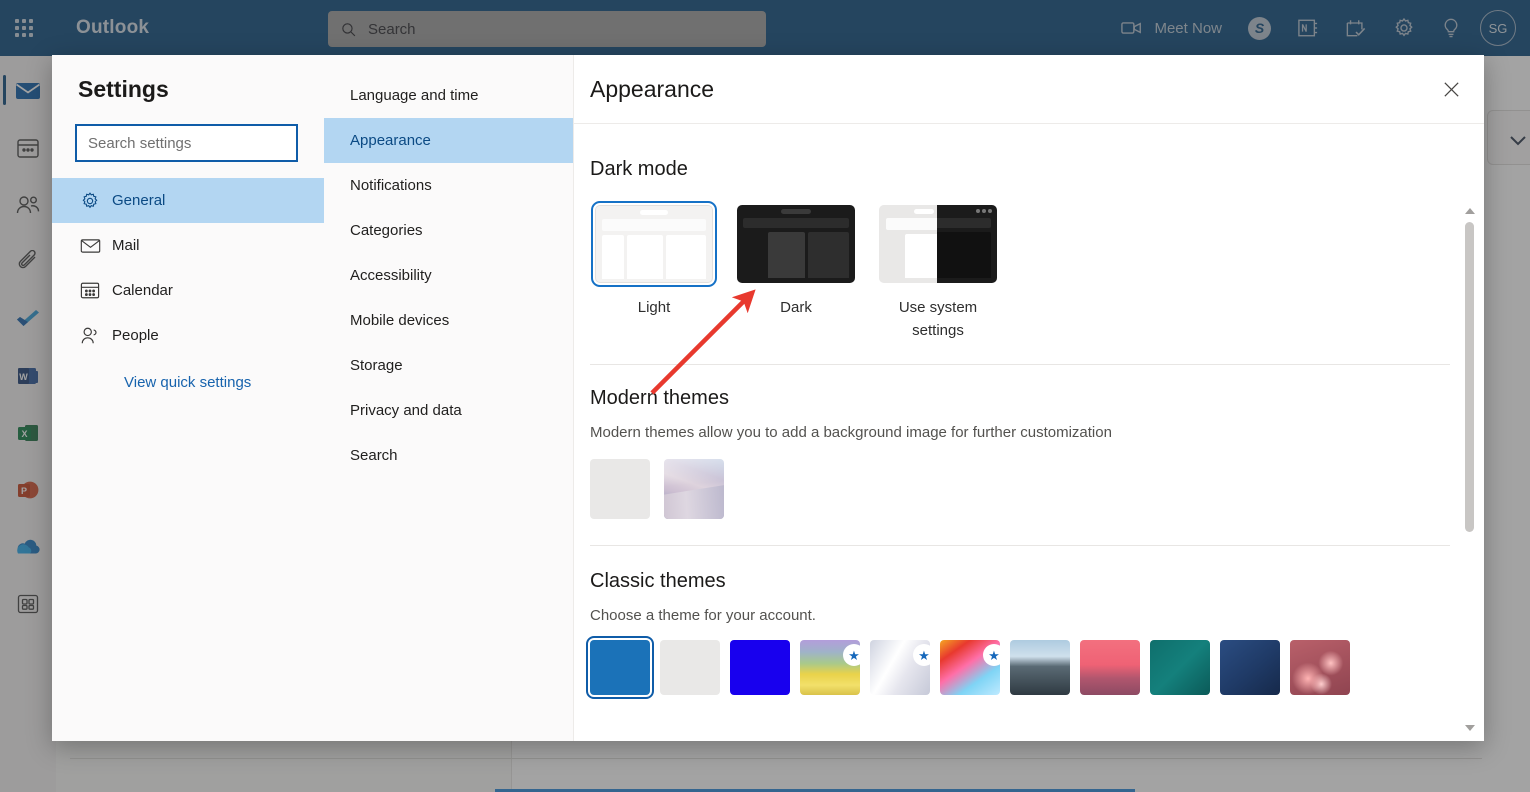 The width and height of the screenshot is (1530, 792). Describe the element at coordinates (188, 290) in the screenshot. I see `settings-nav-calendar: Calendar` at that location.